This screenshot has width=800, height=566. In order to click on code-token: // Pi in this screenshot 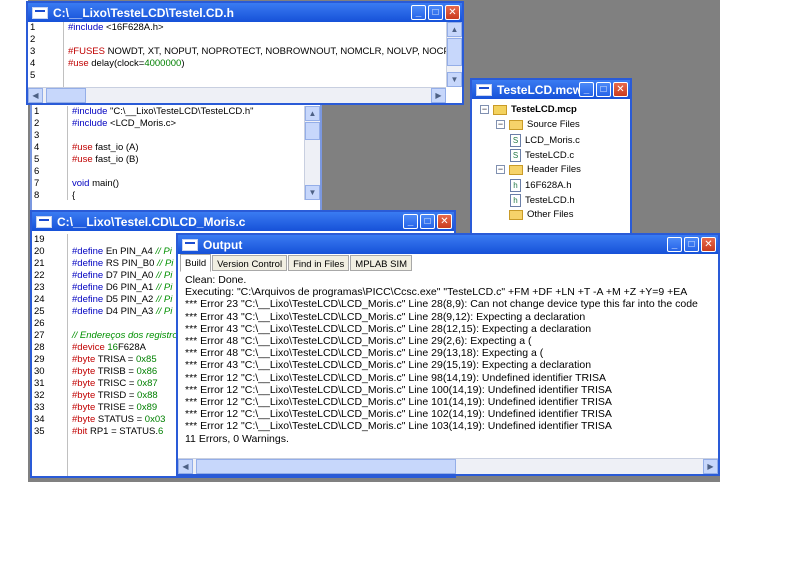, I will do `click(164, 287)`.